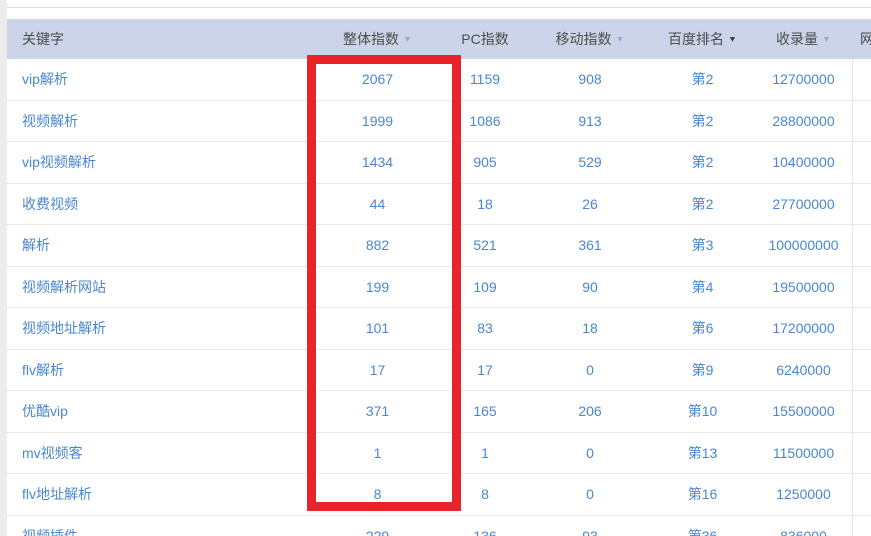  Describe the element at coordinates (803, 526) in the screenshot. I see `collect-count-cell: 836000` at that location.